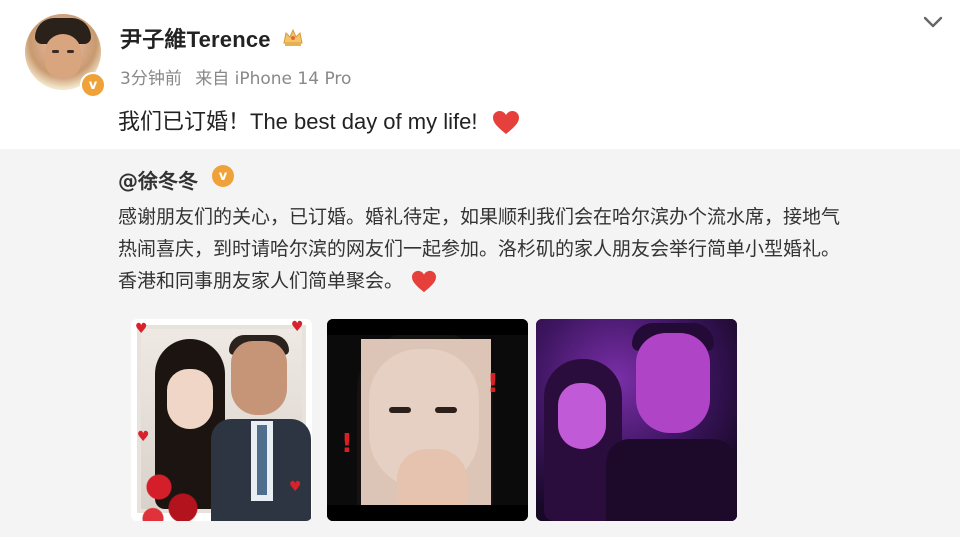 Image resolution: width=960 pixels, height=537 pixels. I want to click on post-meta: 3分钟前 来自 iPhone 14 Pro, so click(235, 76).